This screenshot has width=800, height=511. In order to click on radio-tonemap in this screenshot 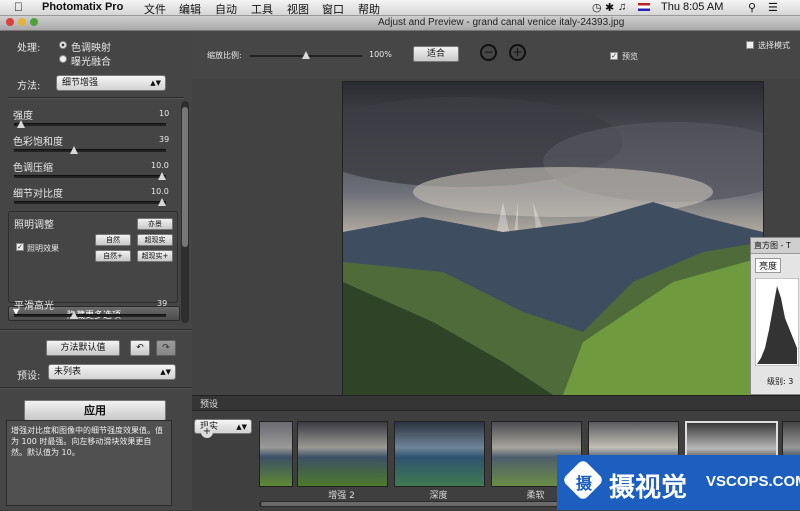, I will do `click(63, 45)`.